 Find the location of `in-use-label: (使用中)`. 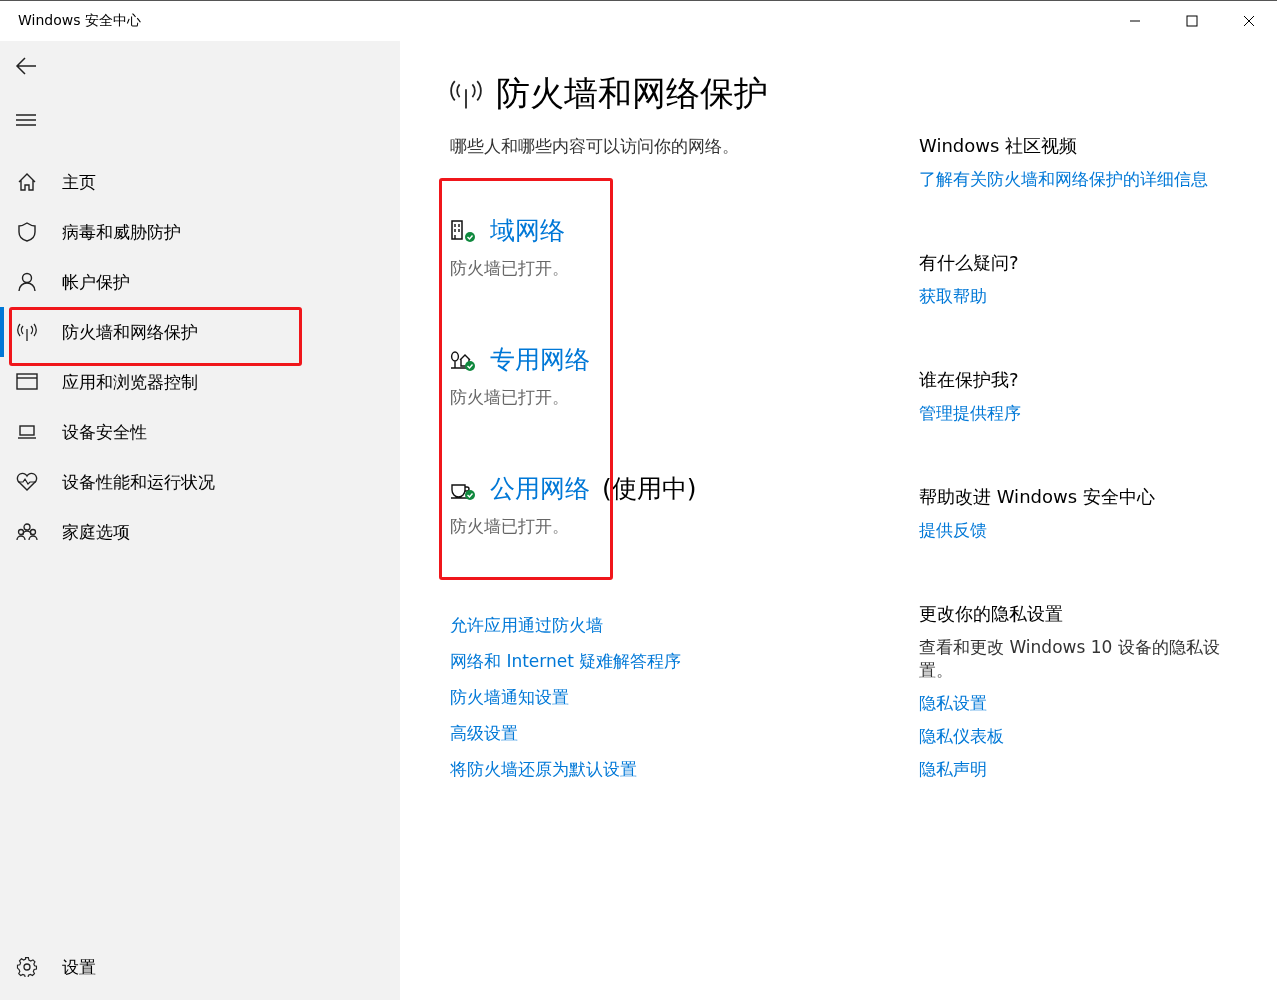

in-use-label: (使用中) is located at coordinates (649, 489).